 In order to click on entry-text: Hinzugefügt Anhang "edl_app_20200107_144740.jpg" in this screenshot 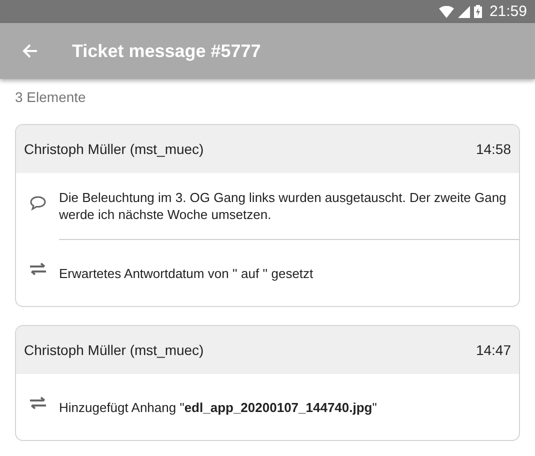, I will do `click(218, 407)`.